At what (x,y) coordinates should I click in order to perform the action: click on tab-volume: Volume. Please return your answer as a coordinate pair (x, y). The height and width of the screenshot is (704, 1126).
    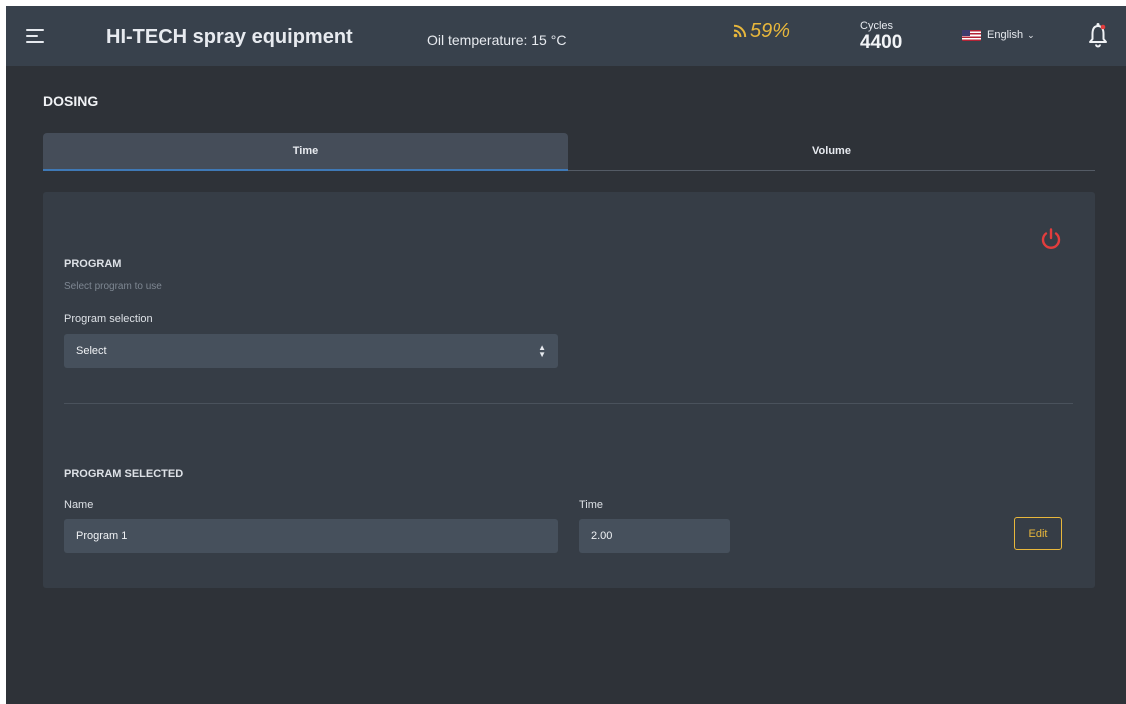
    Looking at the image, I should click on (831, 152).